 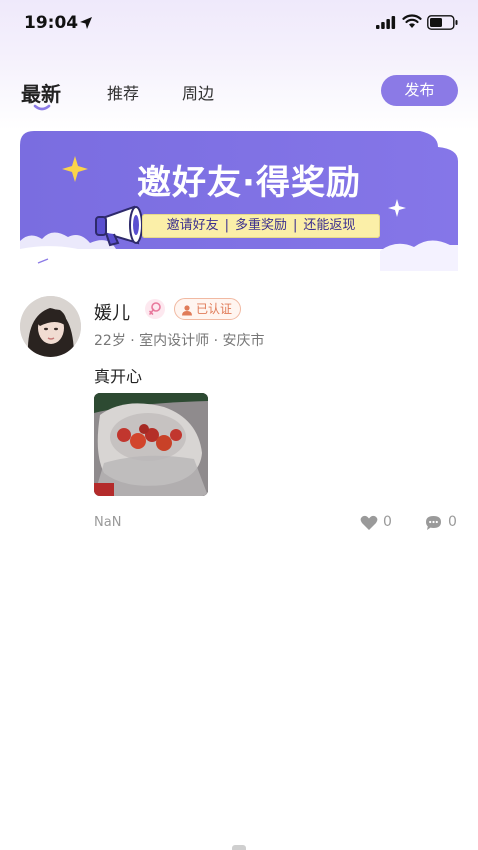 What do you see at coordinates (452, 522) in the screenshot?
I see `comment-count: 0` at bounding box center [452, 522].